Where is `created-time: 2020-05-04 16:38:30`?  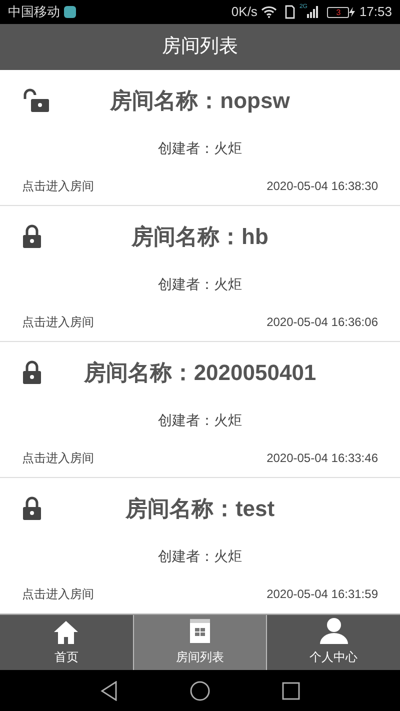 created-time: 2020-05-04 16:38:30 is located at coordinates (322, 186).